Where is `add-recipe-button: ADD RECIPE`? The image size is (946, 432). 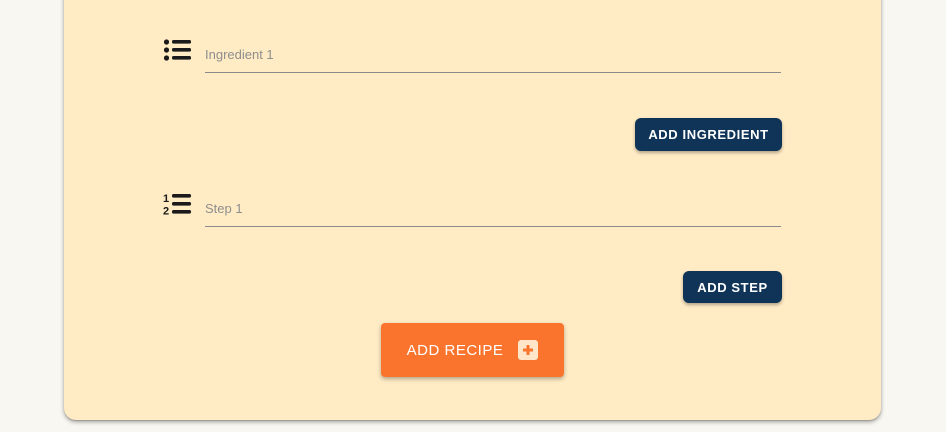
add-recipe-button: ADD RECIPE is located at coordinates (472, 350).